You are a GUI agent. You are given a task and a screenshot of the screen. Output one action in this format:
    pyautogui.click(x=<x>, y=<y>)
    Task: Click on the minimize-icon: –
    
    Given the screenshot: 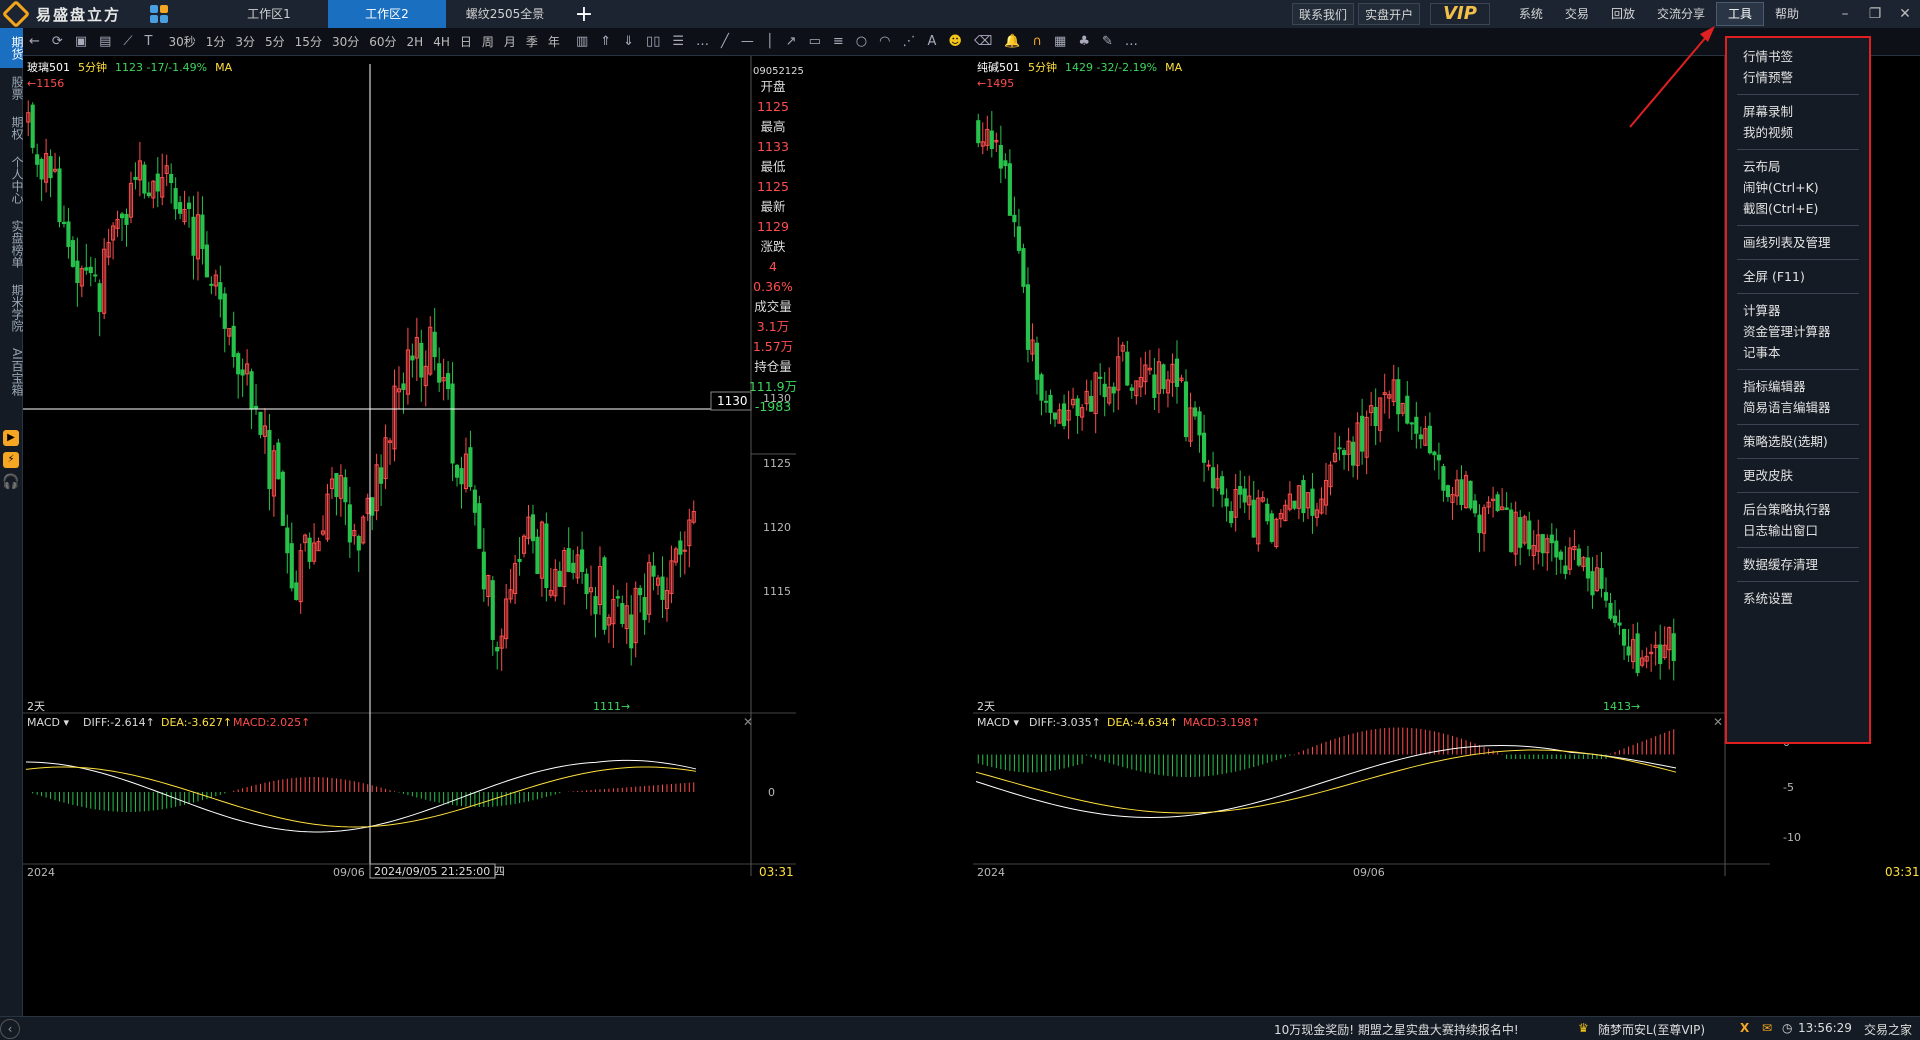 What is the action you would take?
    pyautogui.click(x=1845, y=14)
    